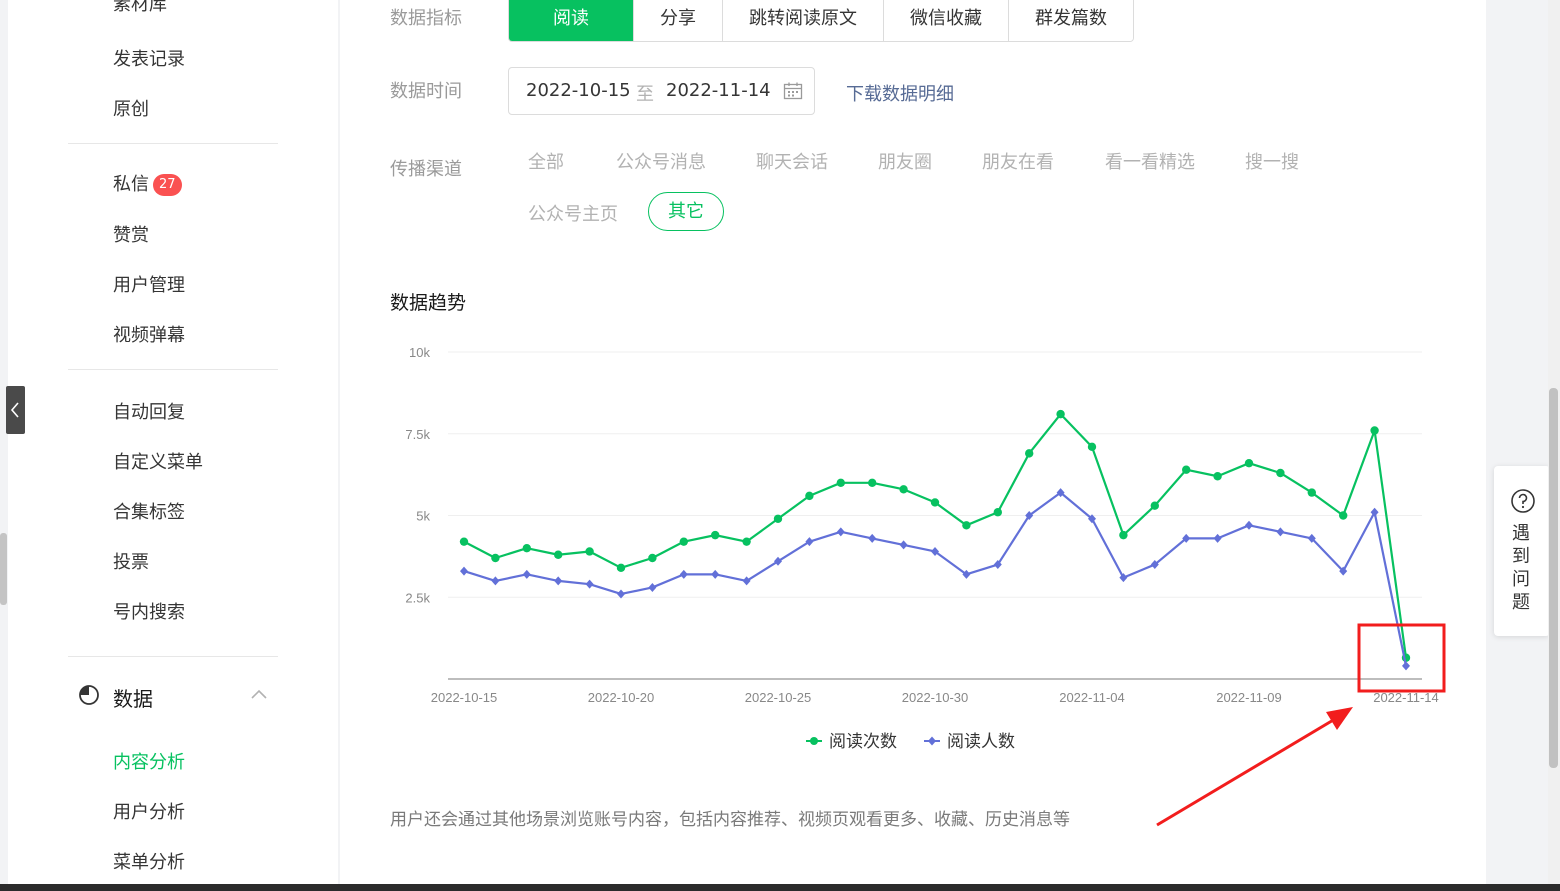  Describe the element at coordinates (571, 20) in the screenshot. I see `tab-read: 阅读` at that location.